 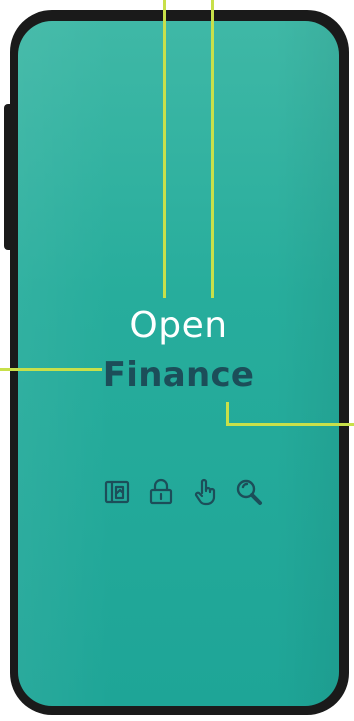 What do you see at coordinates (164, 149) in the screenshot?
I see `callout-line-vertical-left` at bounding box center [164, 149].